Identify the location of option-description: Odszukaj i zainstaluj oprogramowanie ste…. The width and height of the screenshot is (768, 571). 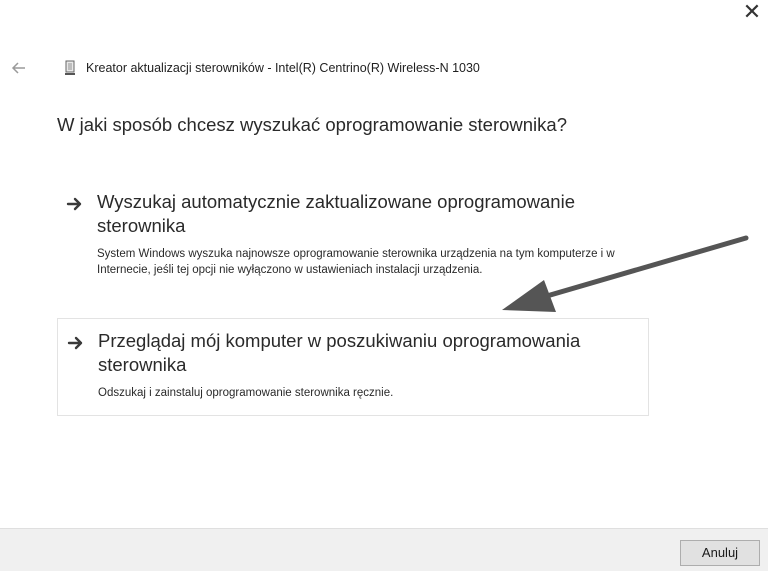
(246, 393).